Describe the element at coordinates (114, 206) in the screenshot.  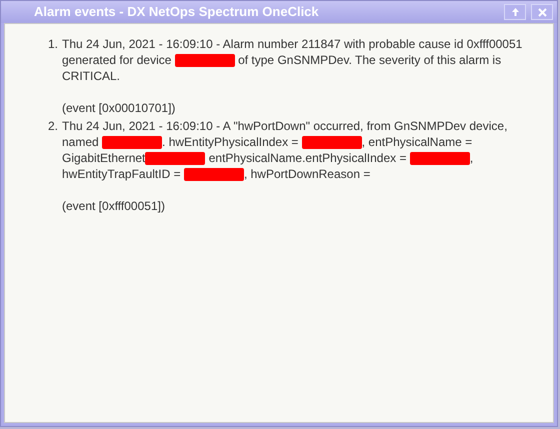
I see `event-code: (event [0xfff00051])` at that location.